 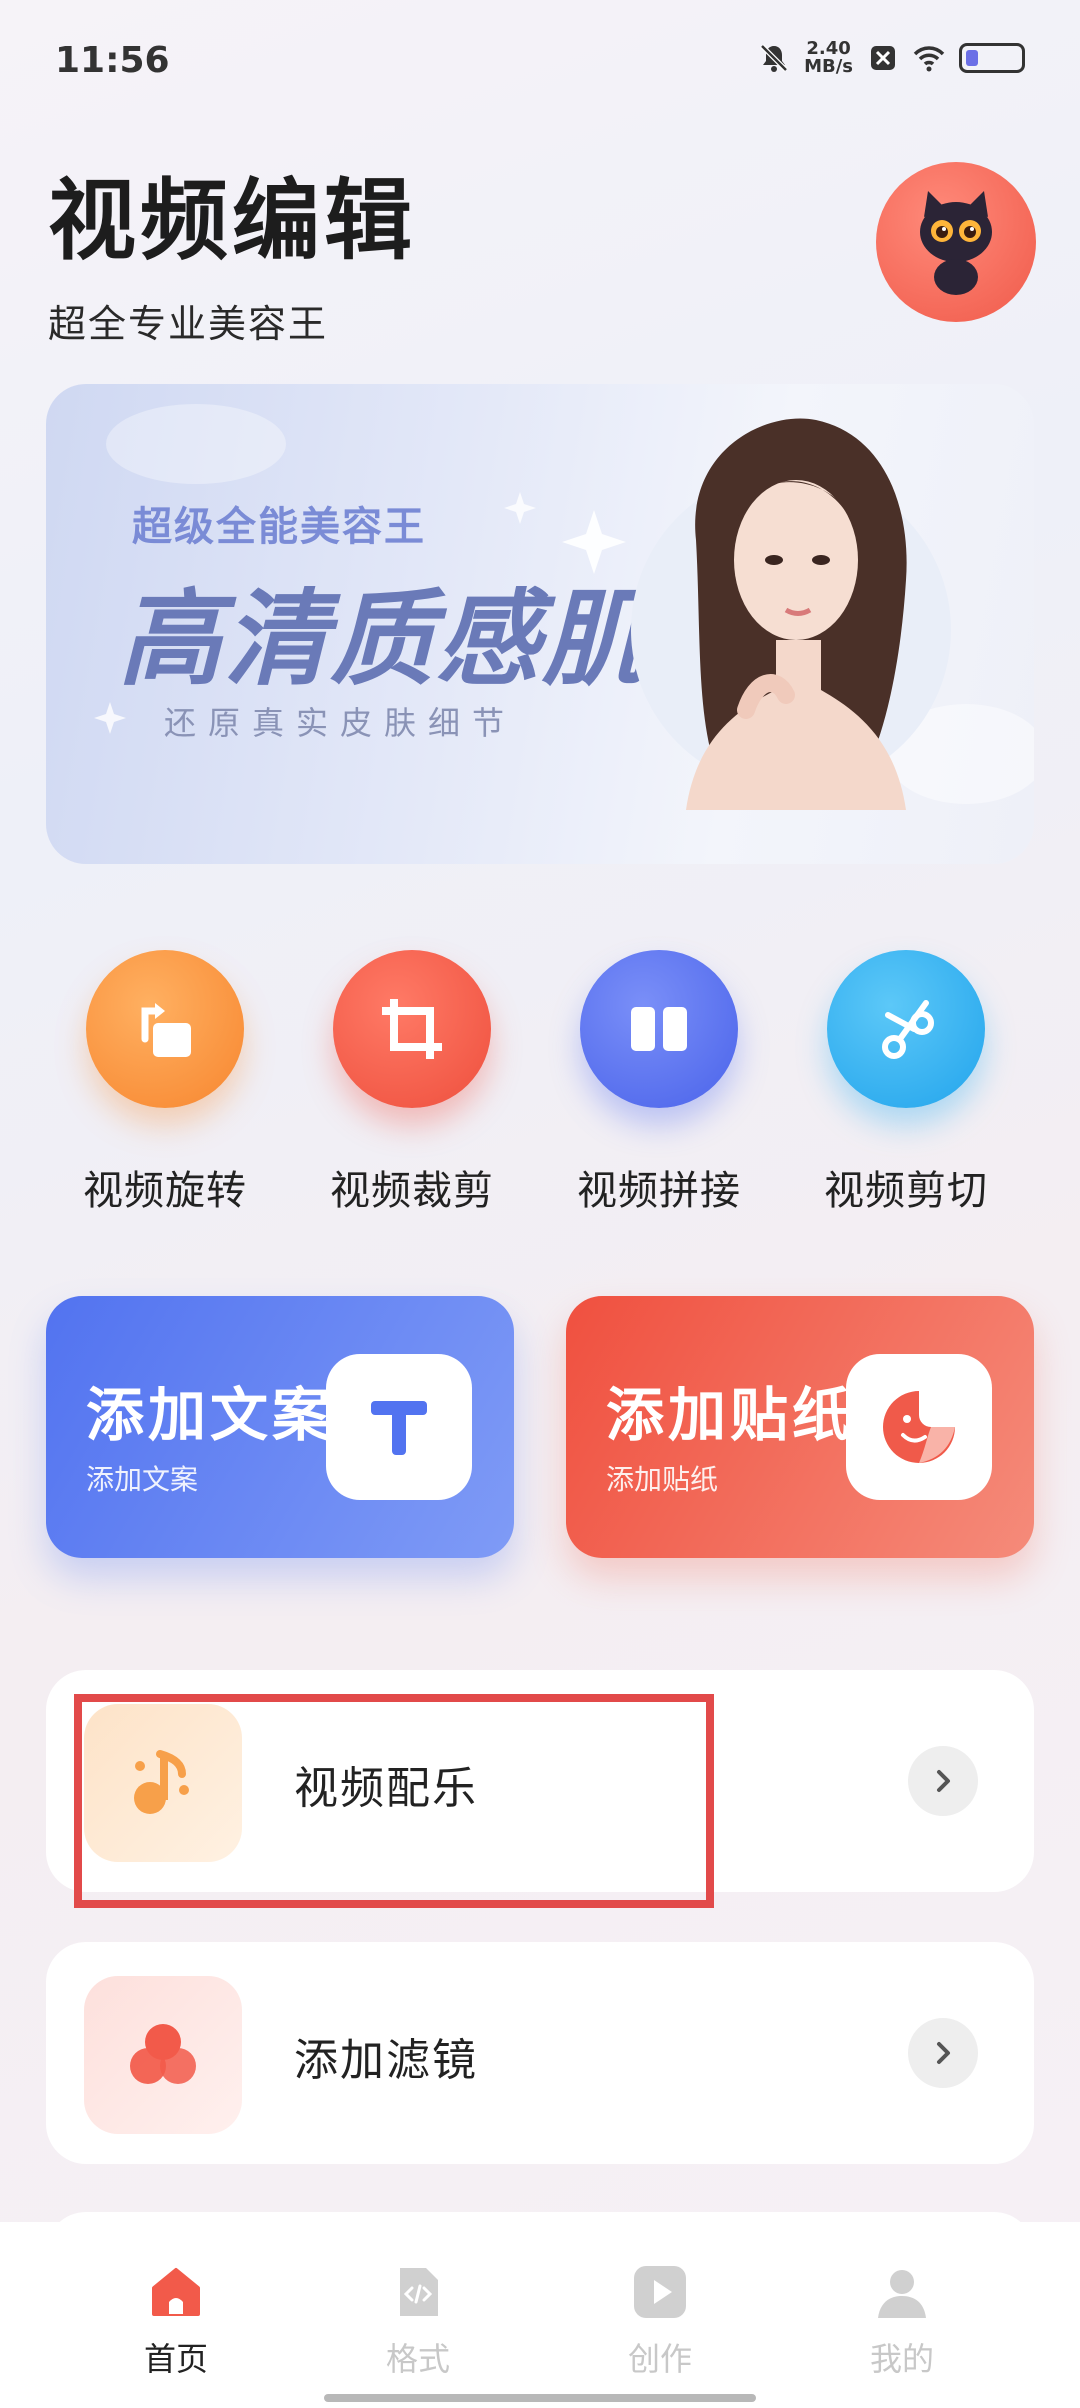 I want to click on tab-label: 格式, so click(x=417, y=2359).